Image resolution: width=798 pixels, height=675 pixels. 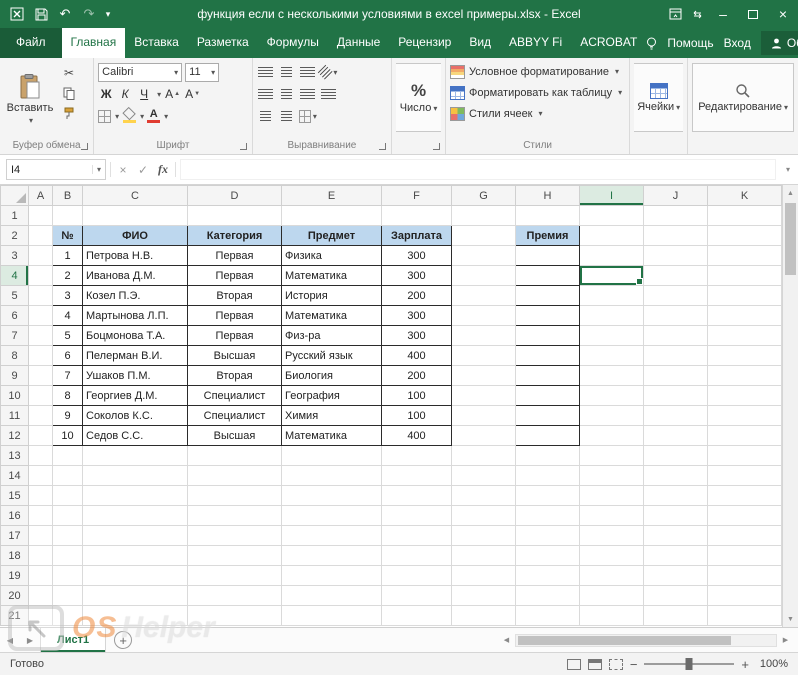 What do you see at coordinates (331, 195) in the screenshot?
I see `column-header-E: E` at bounding box center [331, 195].